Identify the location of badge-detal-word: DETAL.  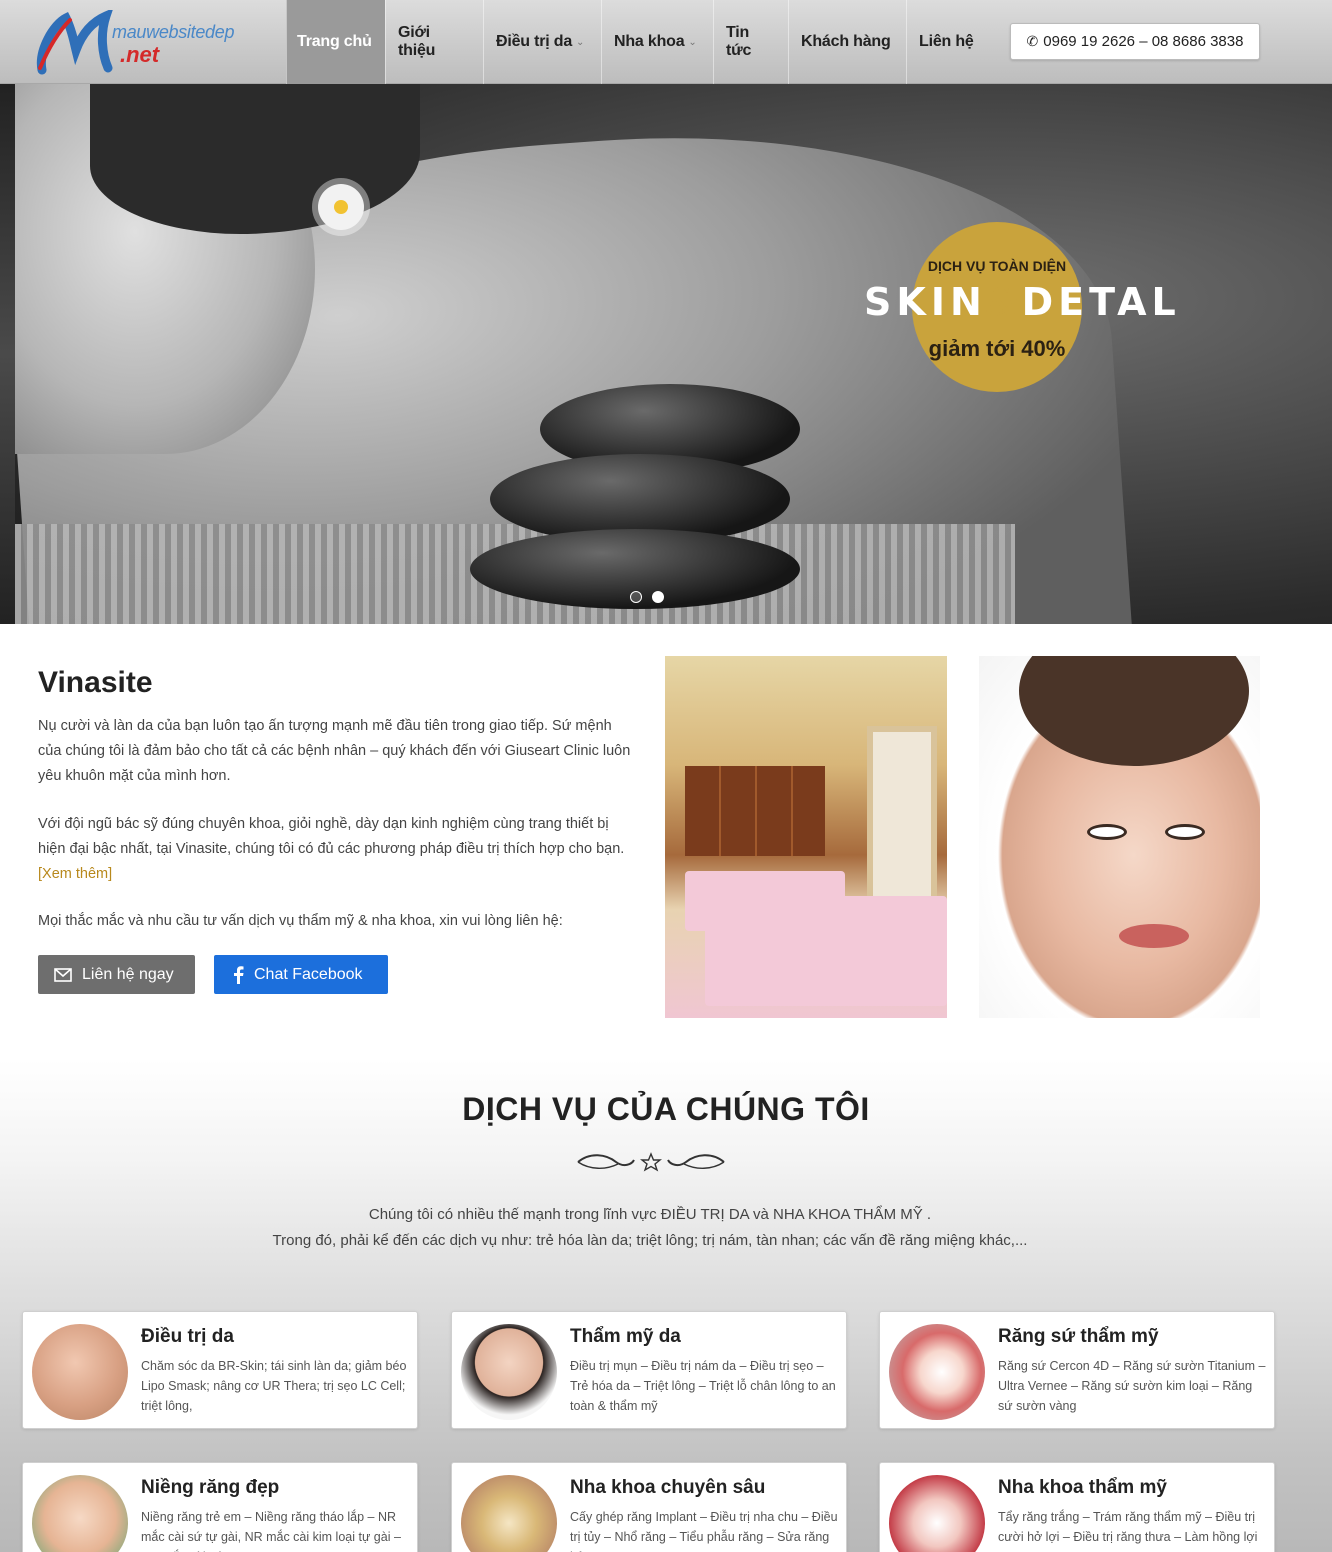
(1101, 302).